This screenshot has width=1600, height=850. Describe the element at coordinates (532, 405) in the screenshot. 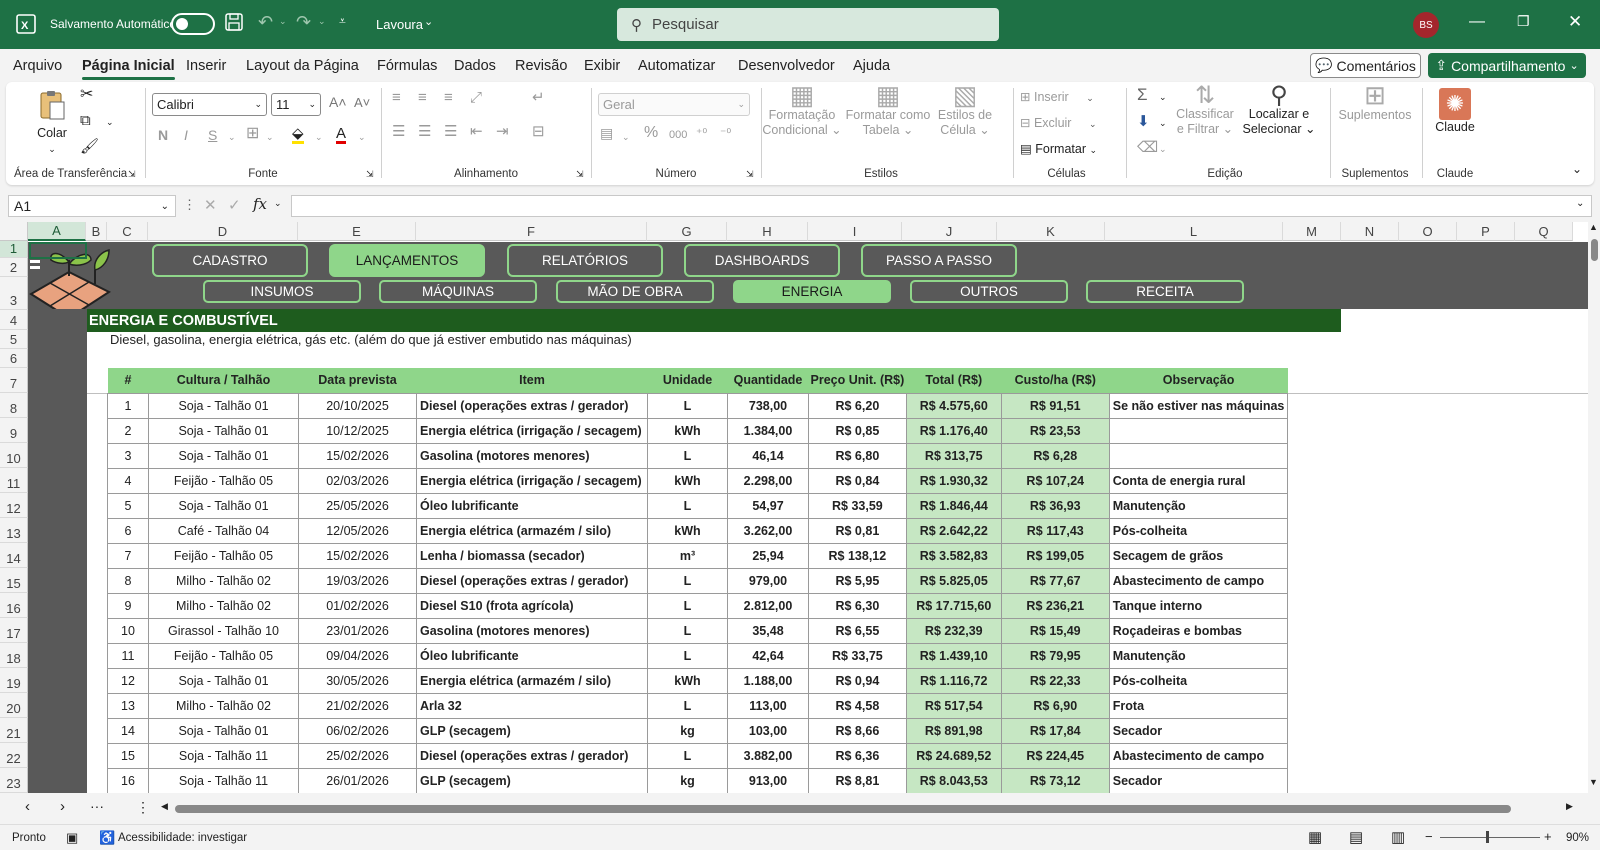

I see `cell-item: Diesel (operações extras / gerador)` at that location.